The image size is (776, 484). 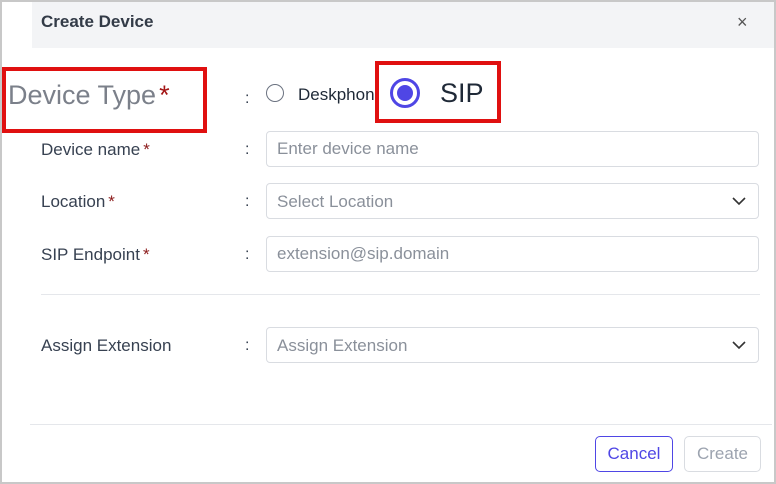 I want to click on assign-extension-label: Assign Extension, so click(x=106, y=345).